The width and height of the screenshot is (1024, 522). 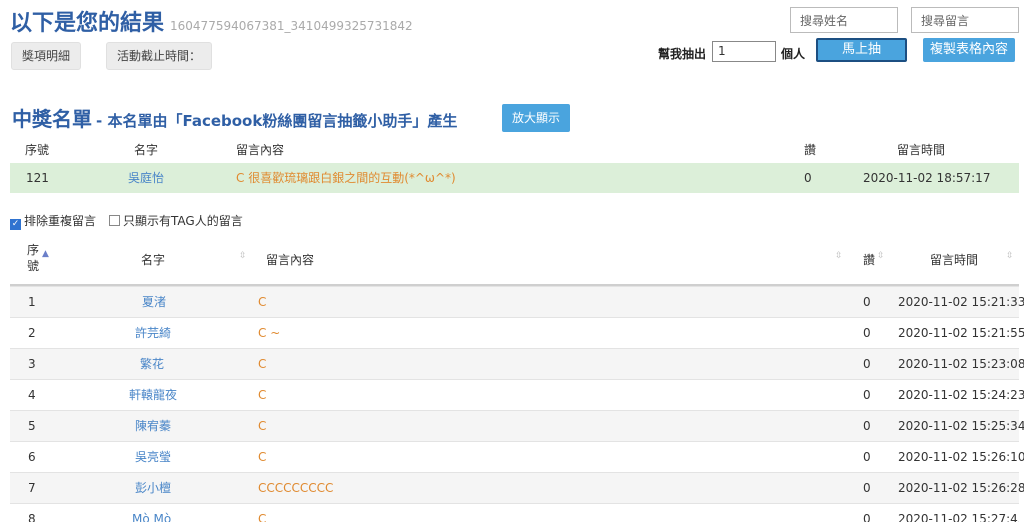 I want to click on row-name: 陳宥蓁, so click(x=153, y=426).